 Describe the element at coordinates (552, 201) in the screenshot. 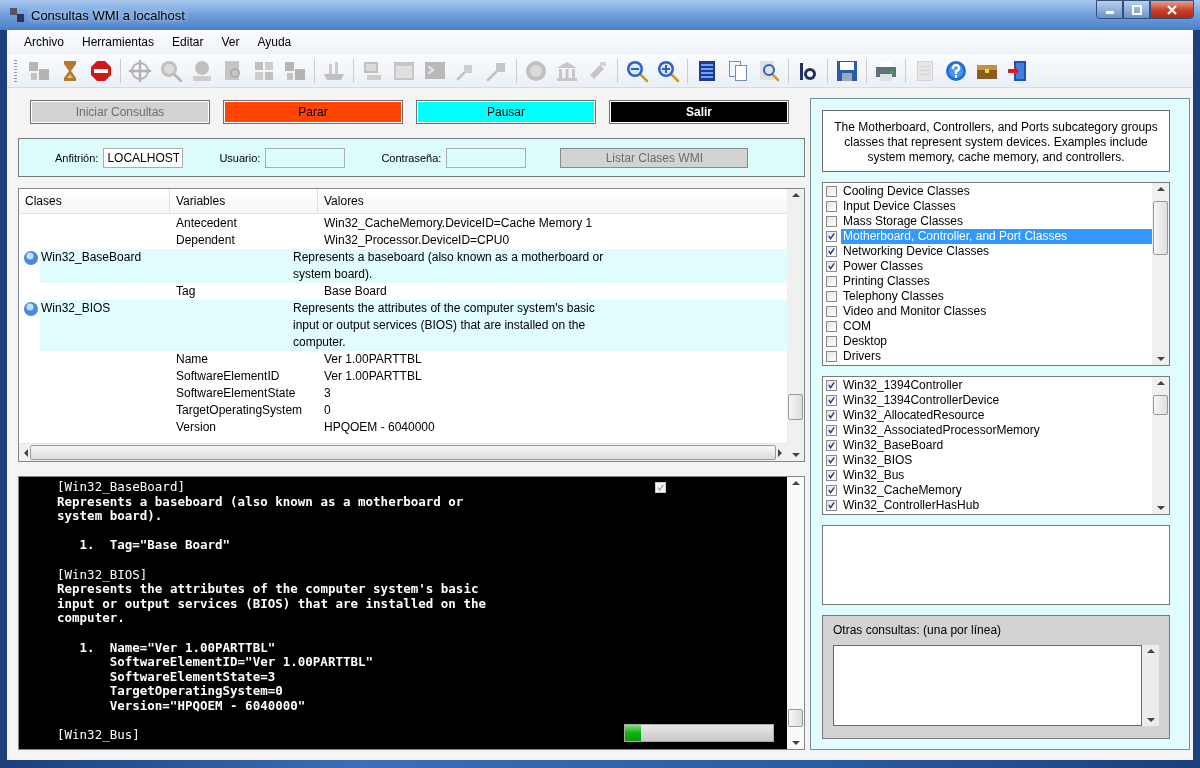

I see `column-header: Valores` at that location.